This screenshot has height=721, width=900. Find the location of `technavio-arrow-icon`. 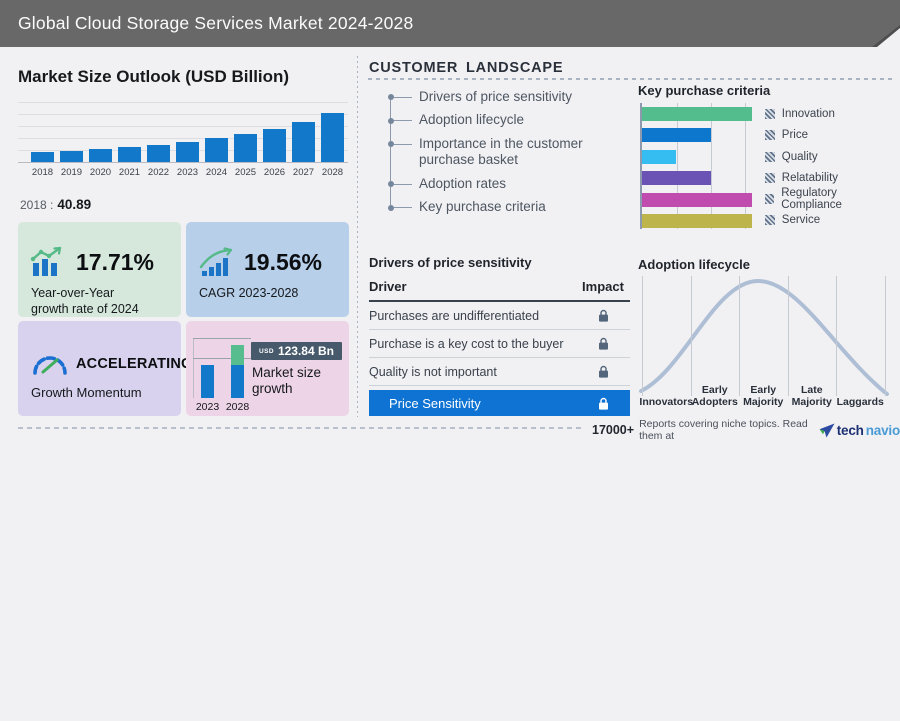

technavio-arrow-icon is located at coordinates (827, 430).